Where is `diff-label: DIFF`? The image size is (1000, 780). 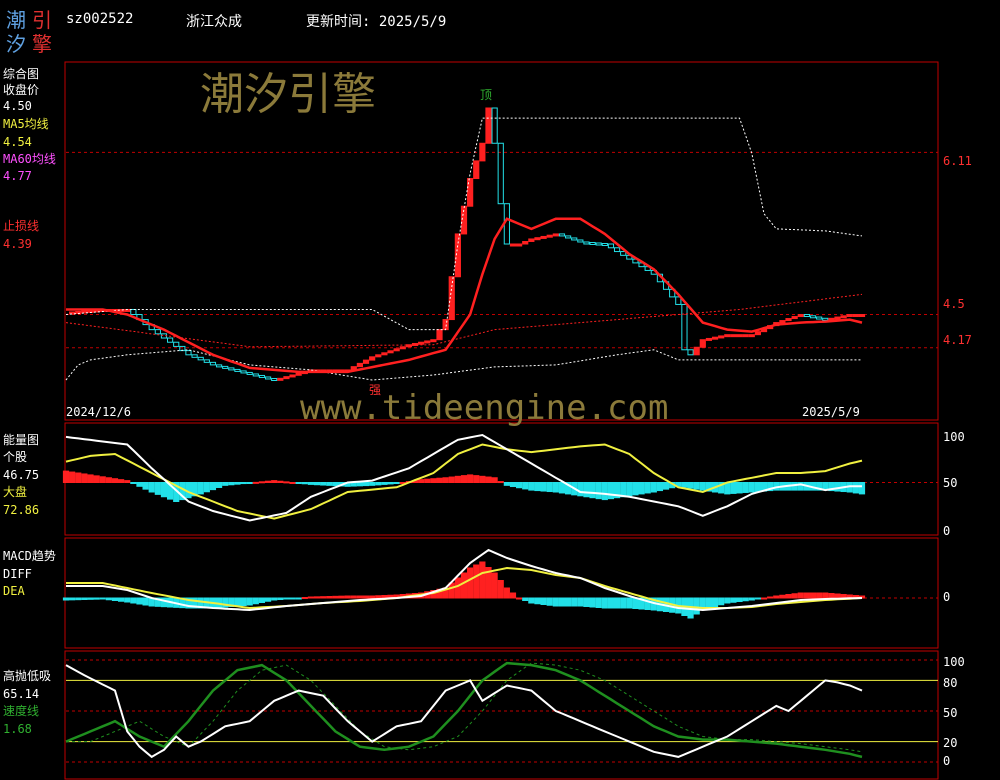
diff-label: DIFF is located at coordinates (17, 574).